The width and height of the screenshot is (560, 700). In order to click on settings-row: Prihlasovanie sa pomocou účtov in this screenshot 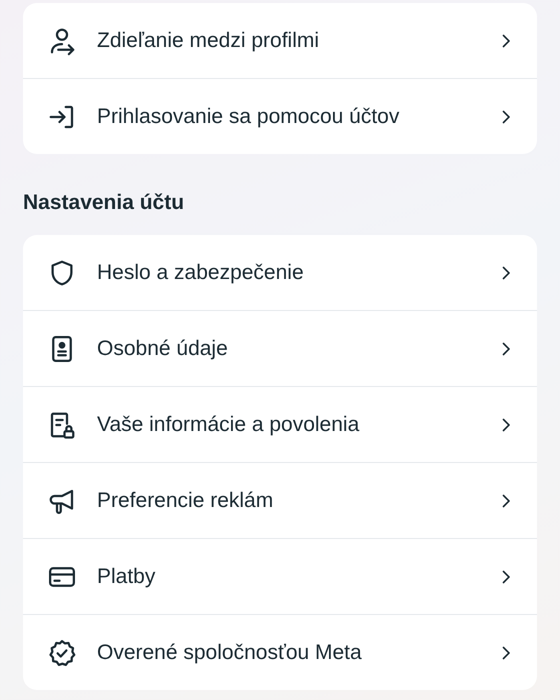, I will do `click(280, 116)`.